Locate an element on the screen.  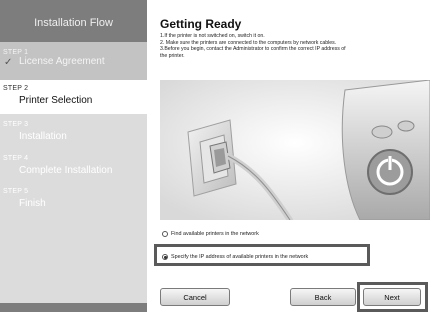
step-label: Installation is located at coordinates (43, 136).